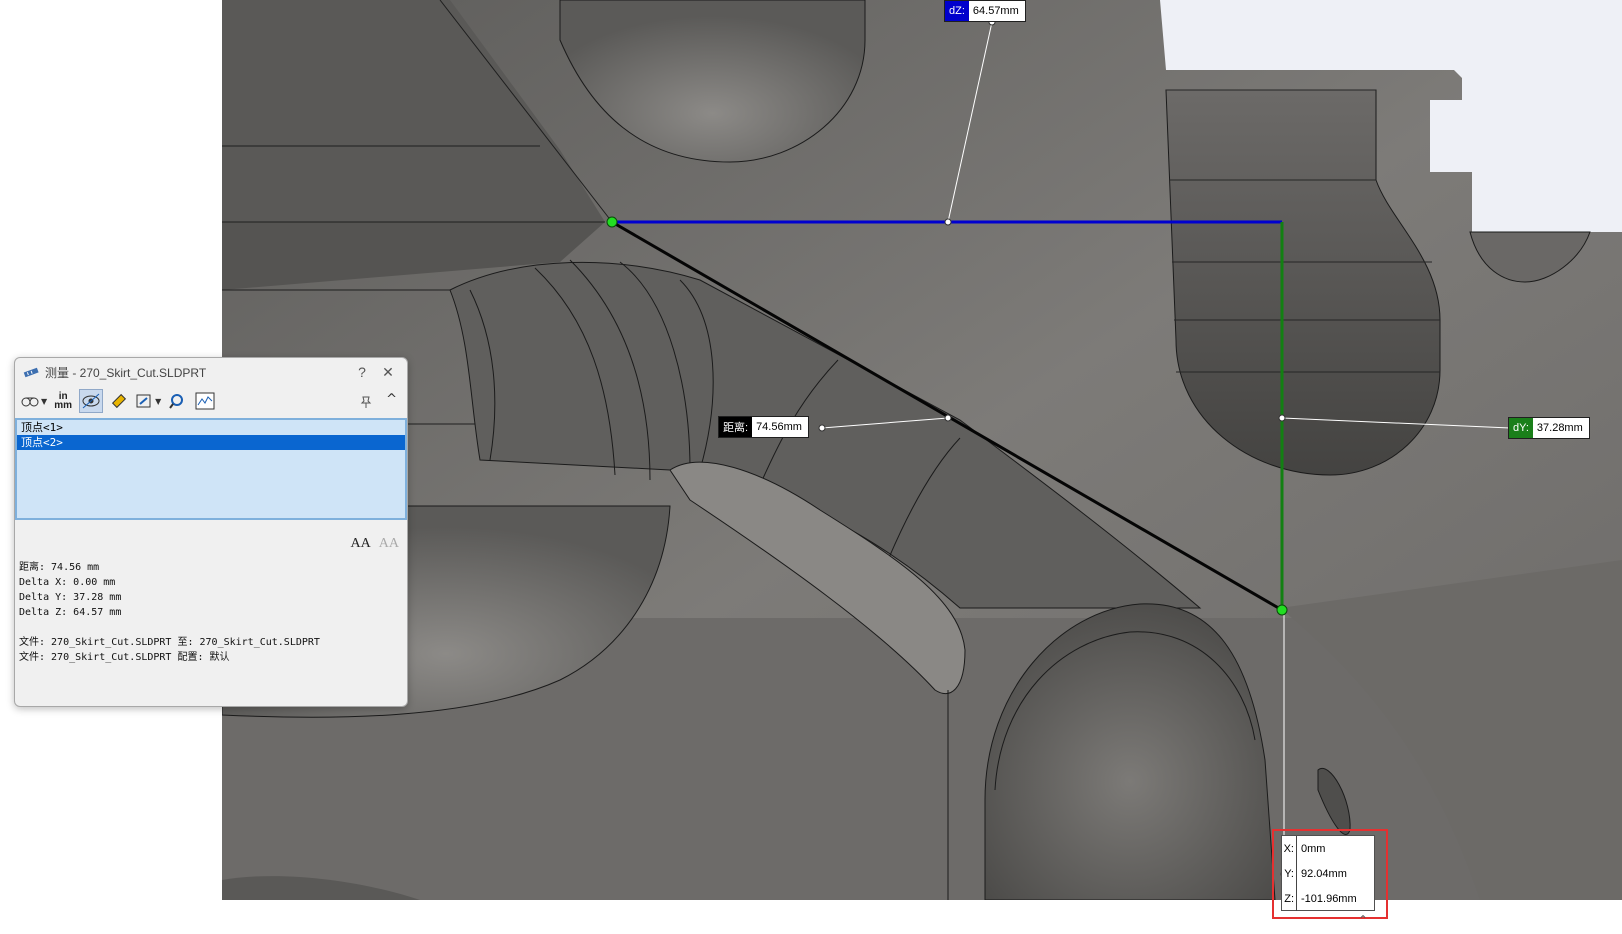 Image resolution: width=1622 pixels, height=934 pixels. Describe the element at coordinates (211, 427) in the screenshot. I see `list-item: 顶点<1>` at that location.